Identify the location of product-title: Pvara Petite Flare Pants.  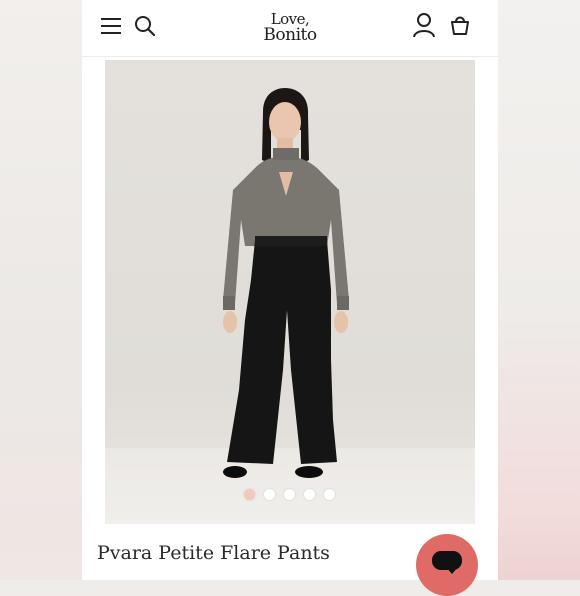
(213, 553).